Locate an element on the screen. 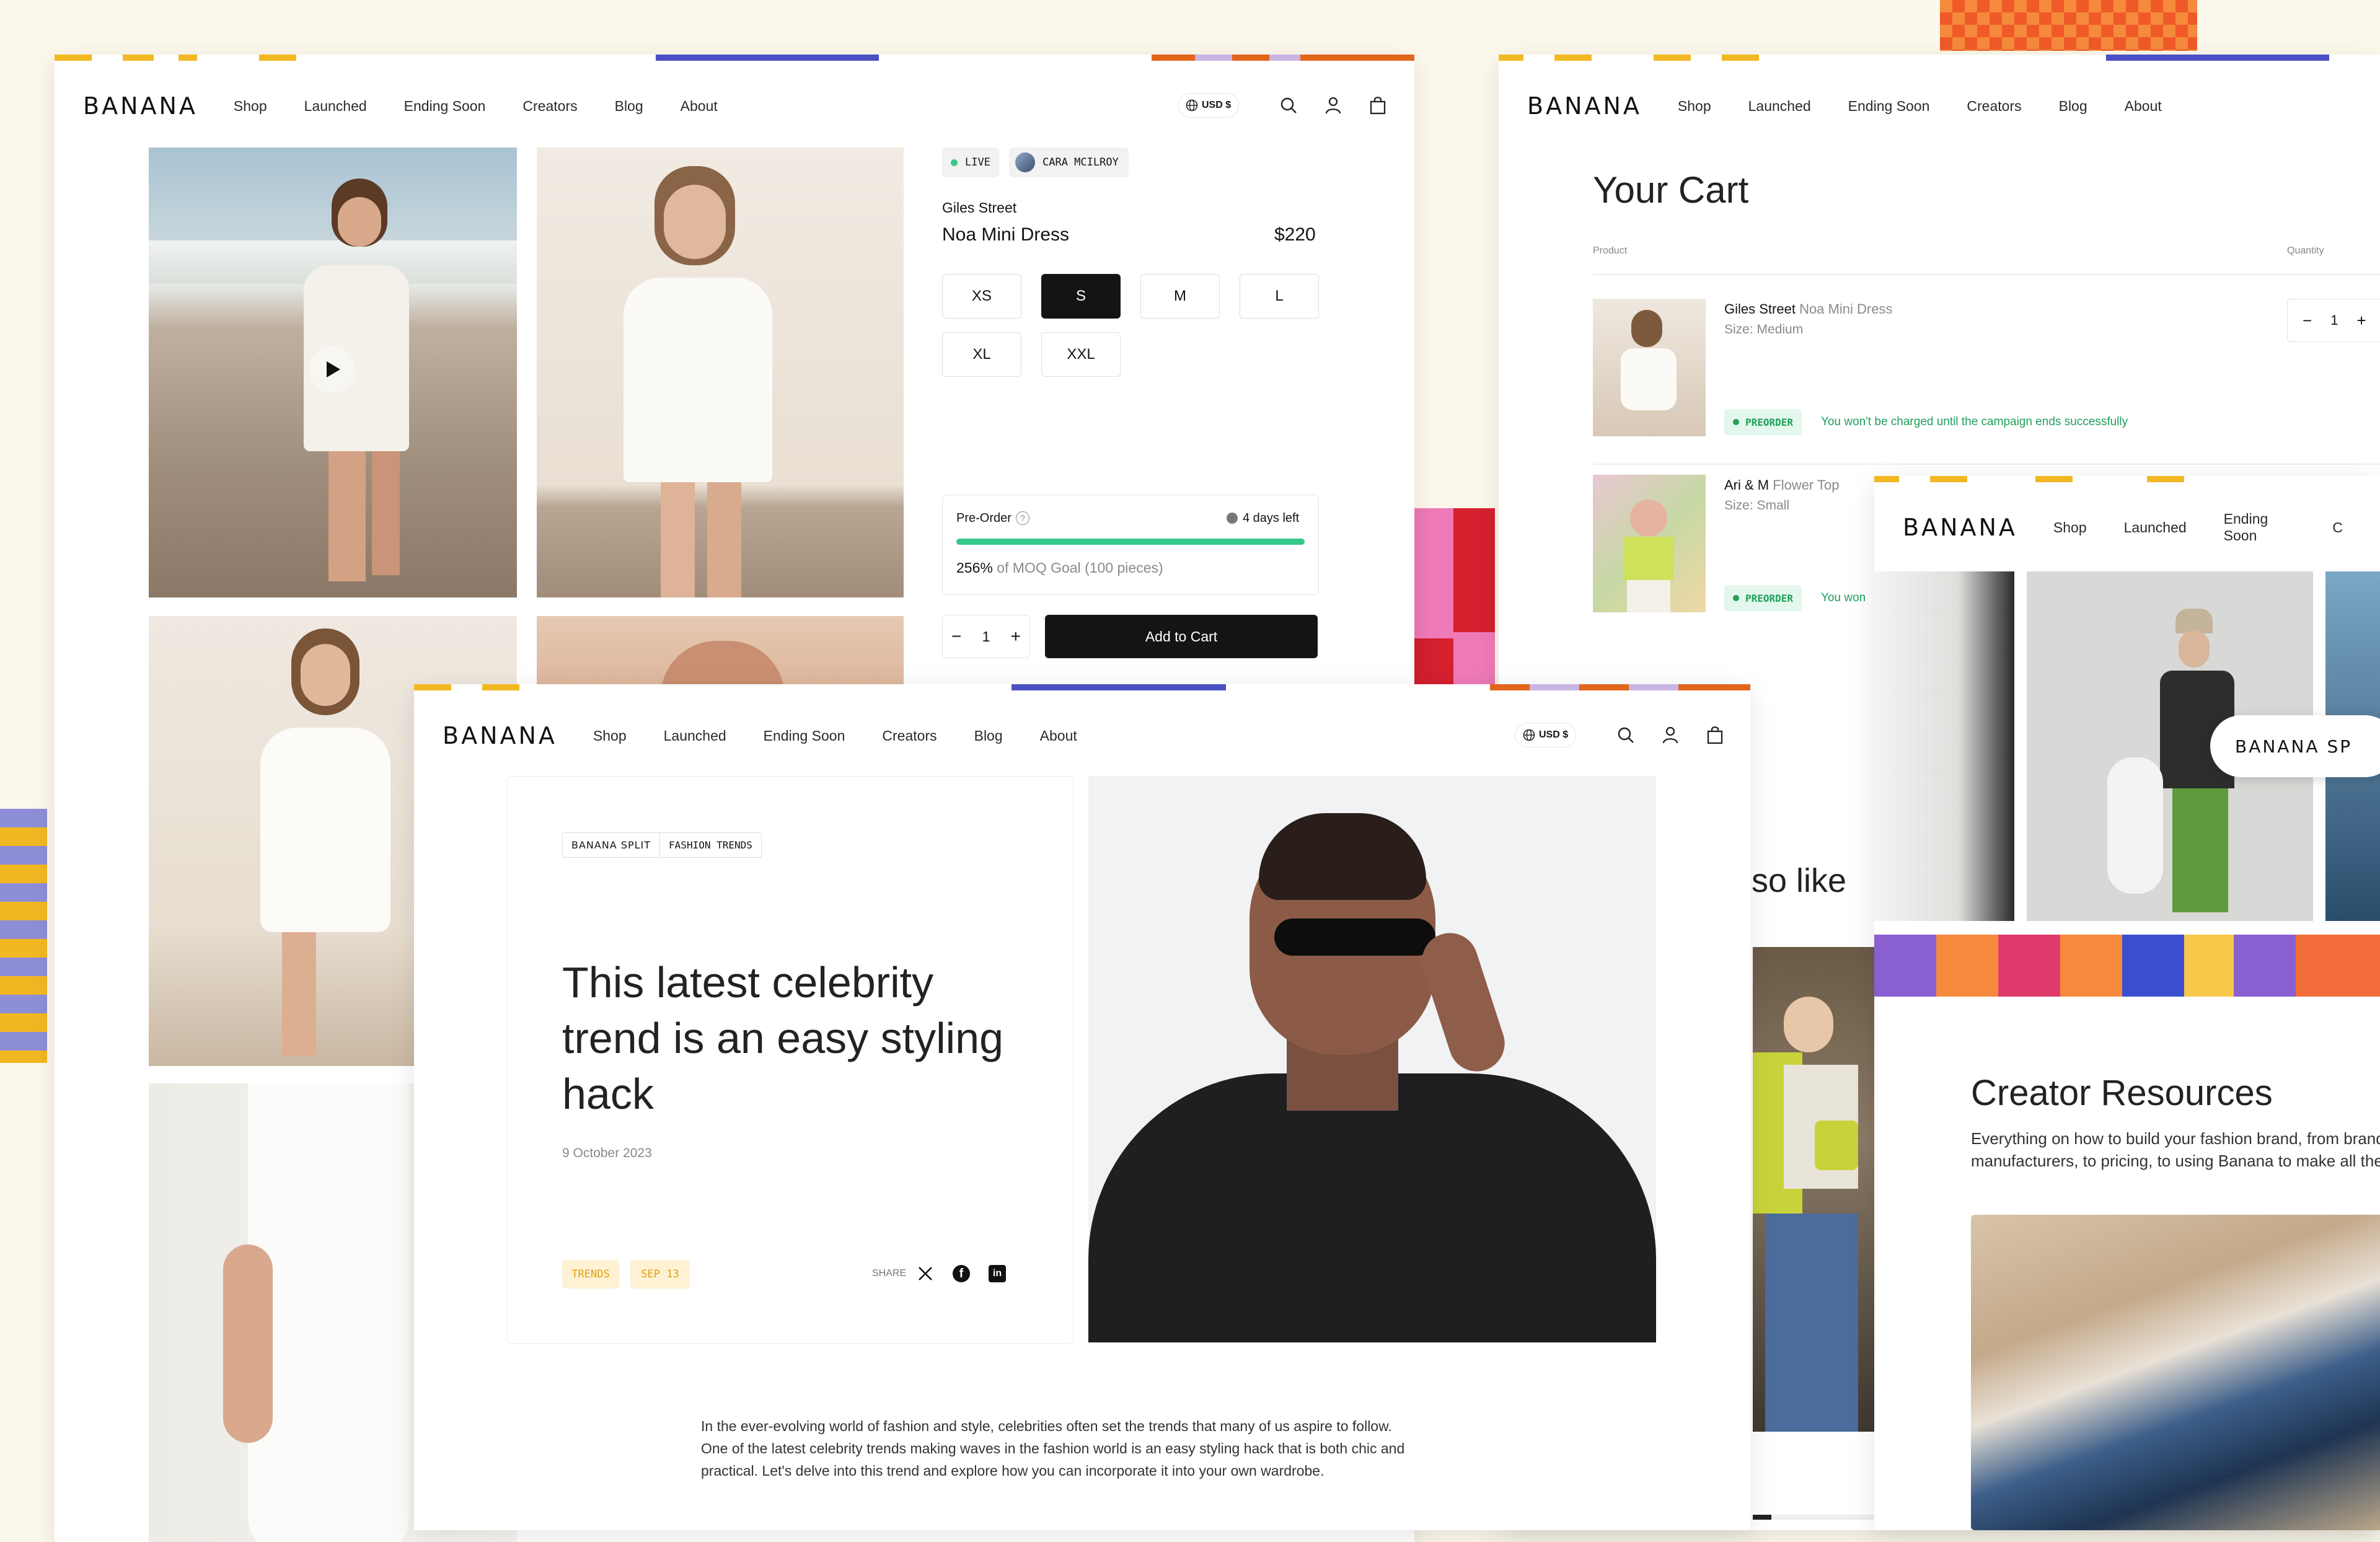  facebook-icon: f is located at coordinates (961, 1273).